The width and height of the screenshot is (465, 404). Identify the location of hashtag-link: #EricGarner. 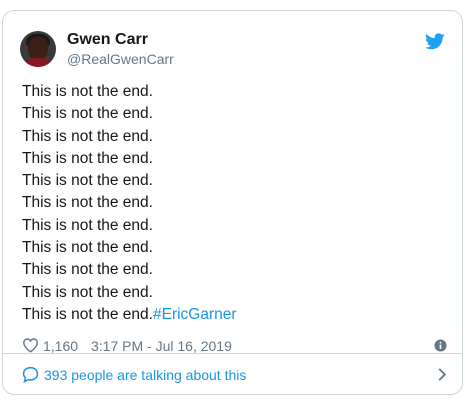
(195, 314).